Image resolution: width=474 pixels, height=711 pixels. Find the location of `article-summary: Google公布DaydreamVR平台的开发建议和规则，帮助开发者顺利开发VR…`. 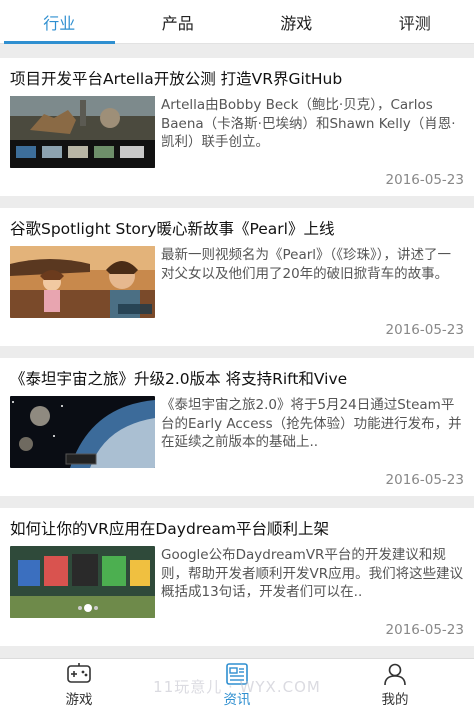

article-summary: Google公布DaydreamVR平台的开发建议和规则，帮助开发者顺利开发VR… is located at coordinates (312, 573).